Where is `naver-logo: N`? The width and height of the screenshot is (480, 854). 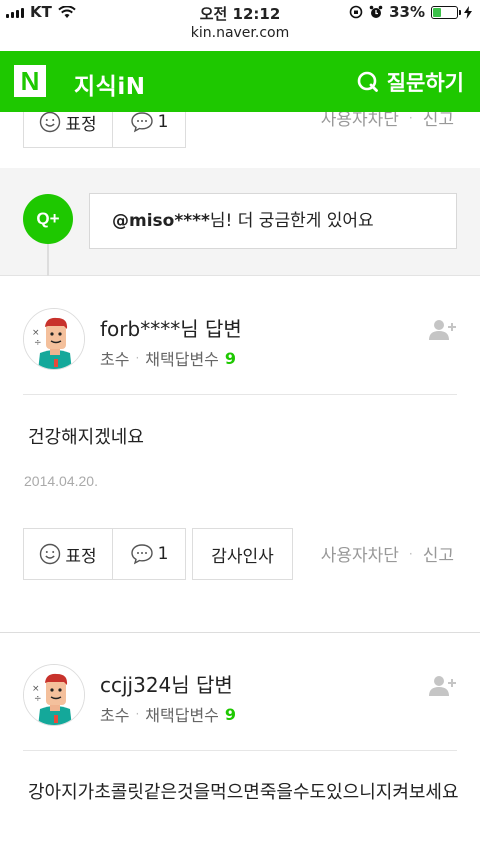 naver-logo: N is located at coordinates (30, 81).